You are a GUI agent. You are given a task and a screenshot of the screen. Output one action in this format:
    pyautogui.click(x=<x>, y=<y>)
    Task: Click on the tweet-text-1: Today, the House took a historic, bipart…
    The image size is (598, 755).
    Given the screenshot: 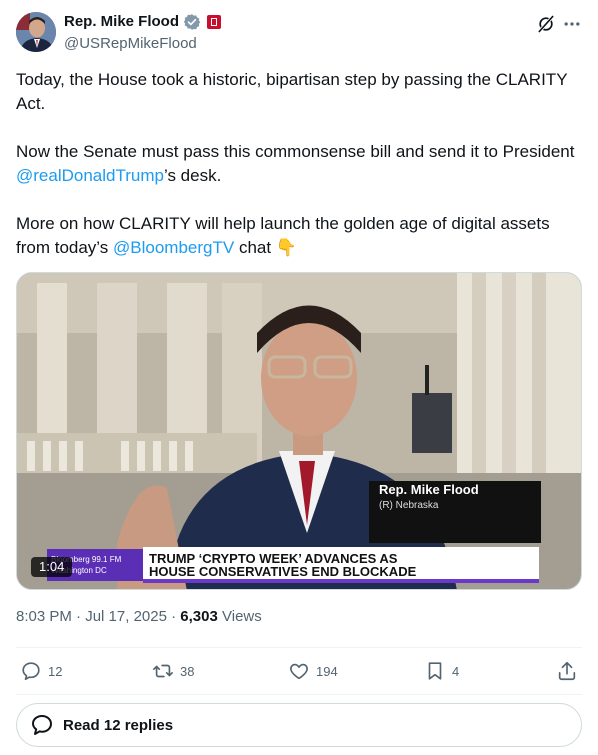 What is the action you would take?
    pyautogui.click(x=292, y=91)
    